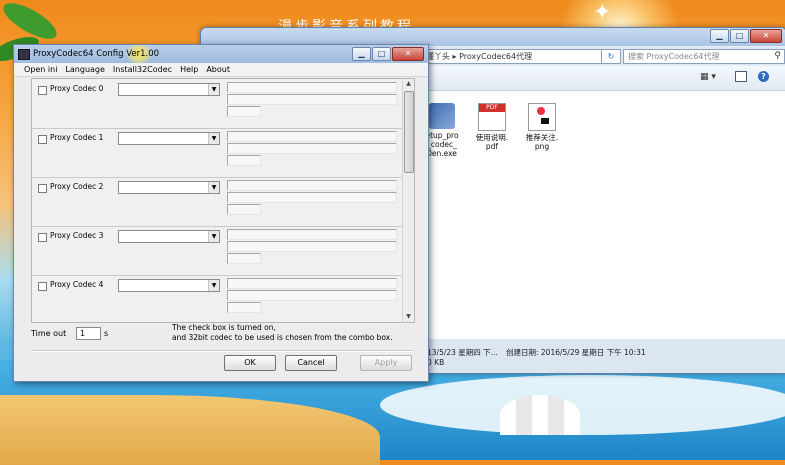  What do you see at coordinates (250, 363) in the screenshot?
I see `ok-button: OK` at bounding box center [250, 363].